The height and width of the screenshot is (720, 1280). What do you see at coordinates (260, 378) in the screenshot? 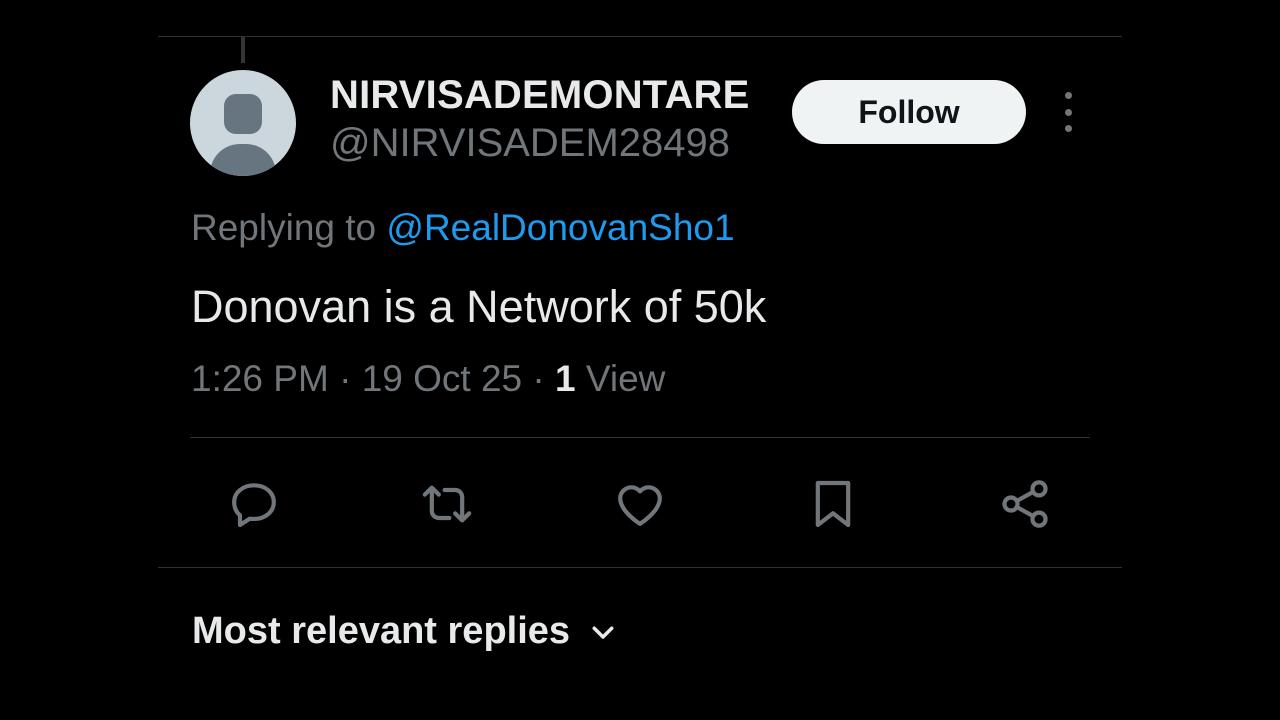
I see `tweet-time: 1:26 PM` at bounding box center [260, 378].